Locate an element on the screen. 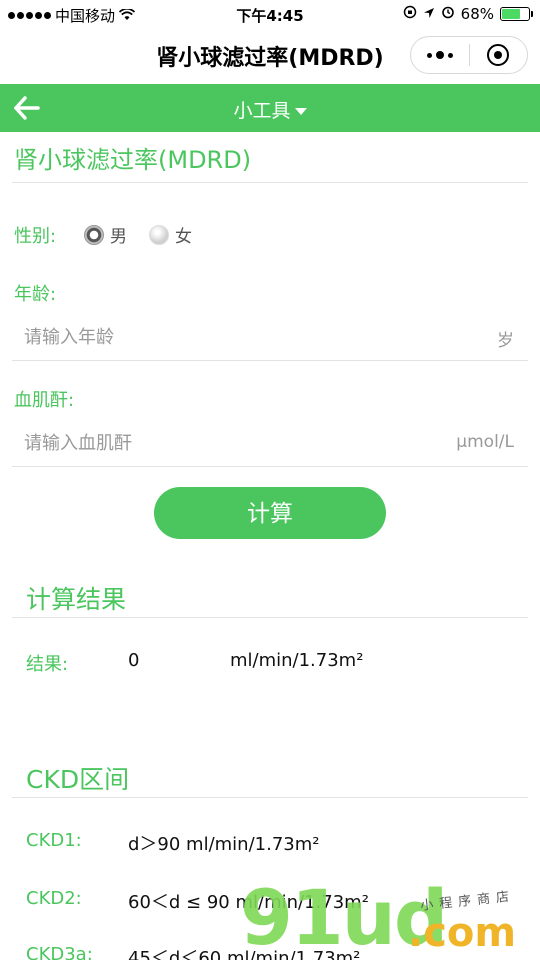 Image resolution: width=540 pixels, height=960 pixels. tool-bar: 小工具 is located at coordinates (270, 108).